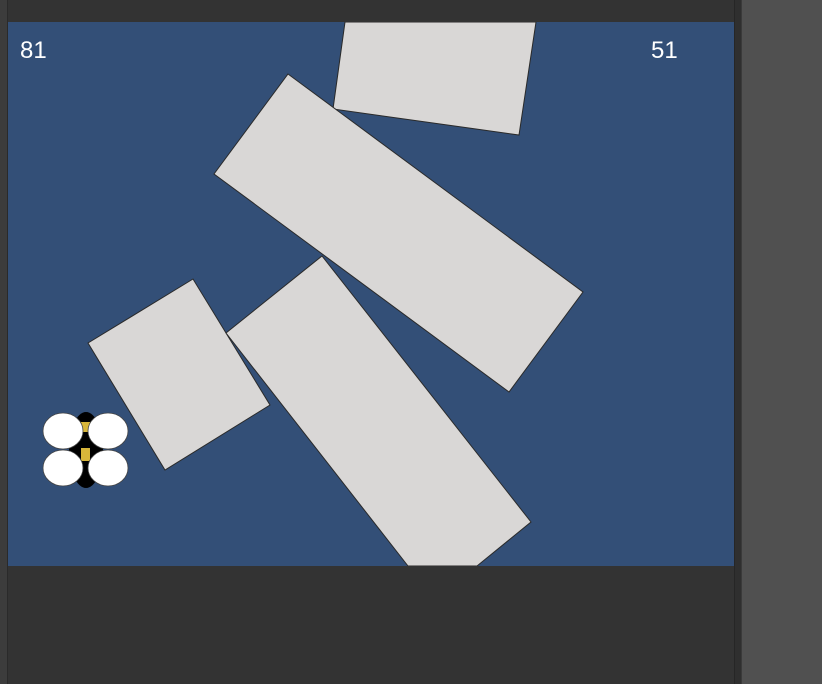  What do you see at coordinates (434, 79) in the screenshot?
I see `block-top` at bounding box center [434, 79].